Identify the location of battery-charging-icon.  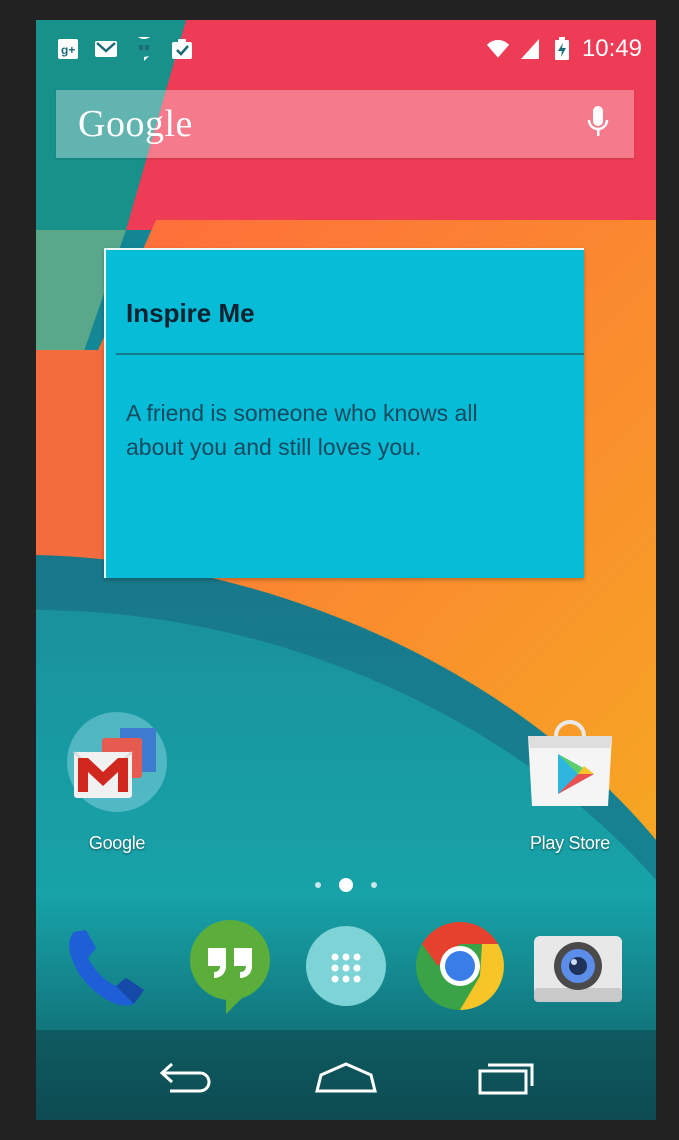
(562, 48).